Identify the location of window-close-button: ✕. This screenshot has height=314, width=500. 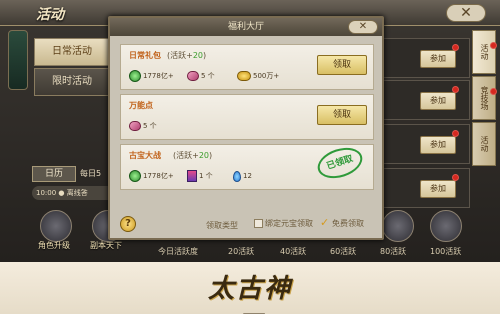
(466, 13).